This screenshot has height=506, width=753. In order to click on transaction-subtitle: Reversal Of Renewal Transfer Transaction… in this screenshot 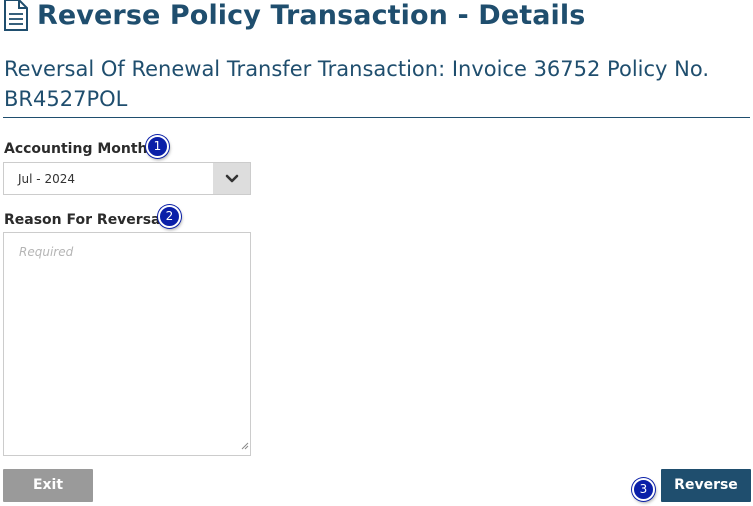, I will do `click(356, 84)`.